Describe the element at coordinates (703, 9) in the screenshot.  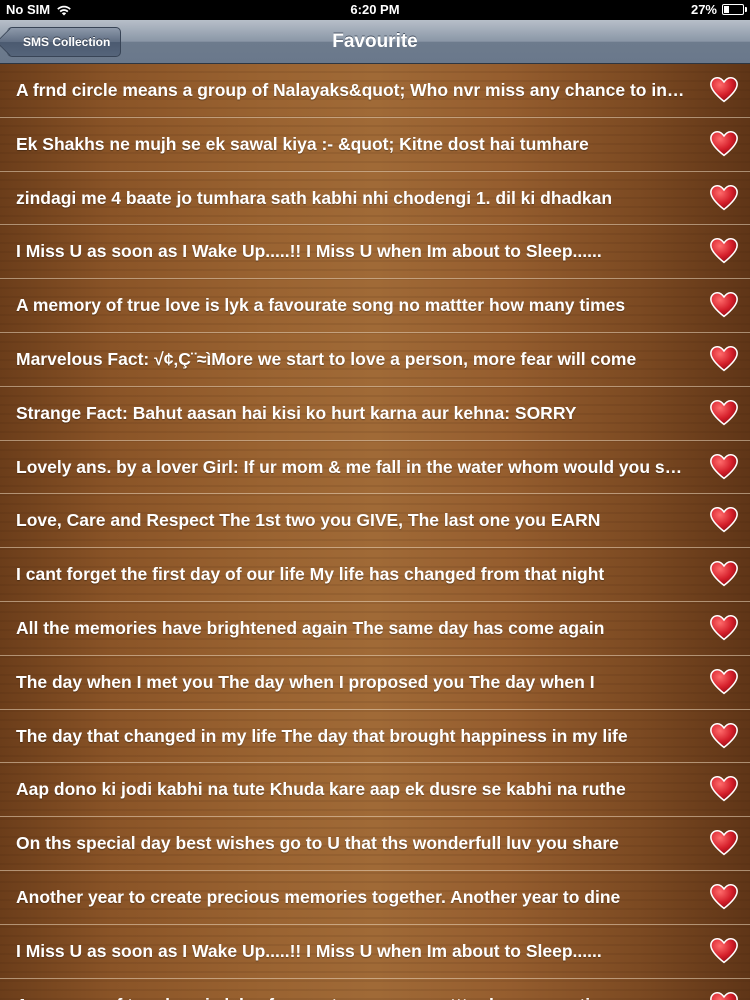
I see `battery-percent: 27%` at that location.